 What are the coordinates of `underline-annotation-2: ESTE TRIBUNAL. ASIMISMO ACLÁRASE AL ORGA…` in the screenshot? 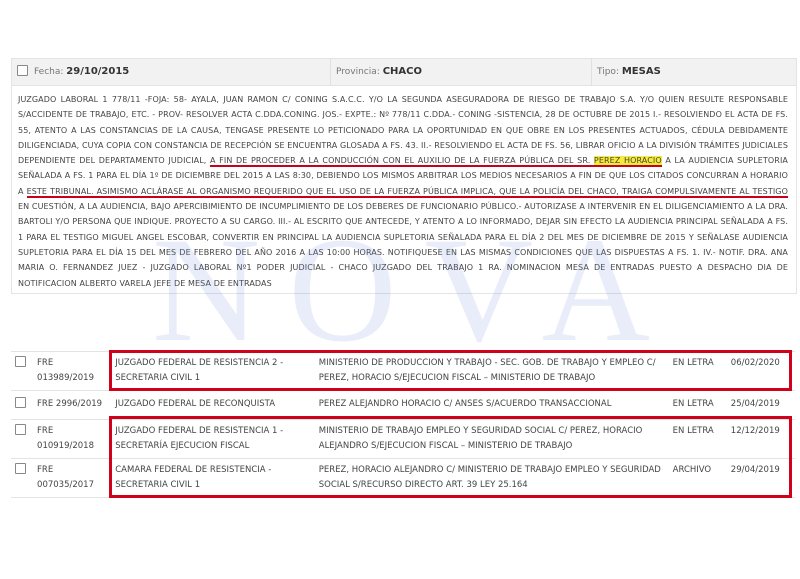 It's located at (407, 192).